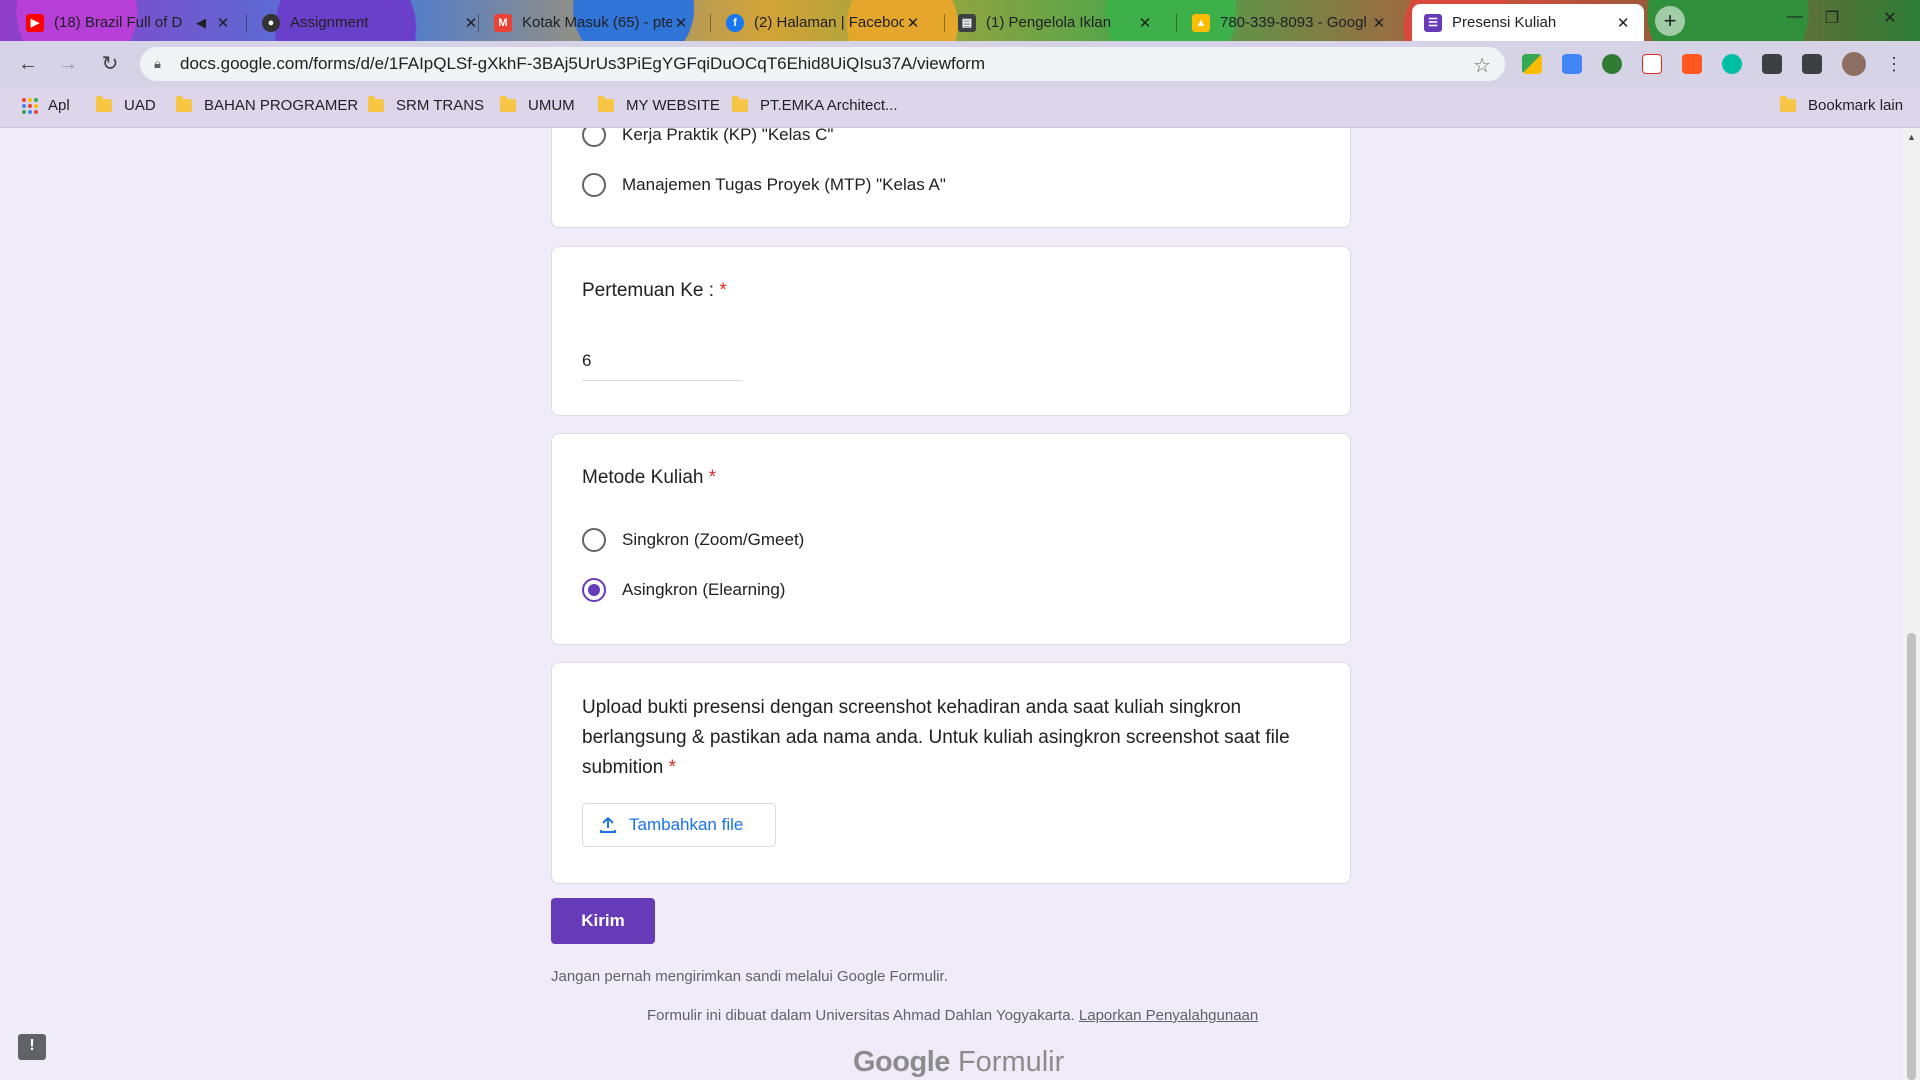 This screenshot has width=1920, height=1080. Describe the element at coordinates (59, 105) in the screenshot. I see `bookmark-label: Apl` at that location.